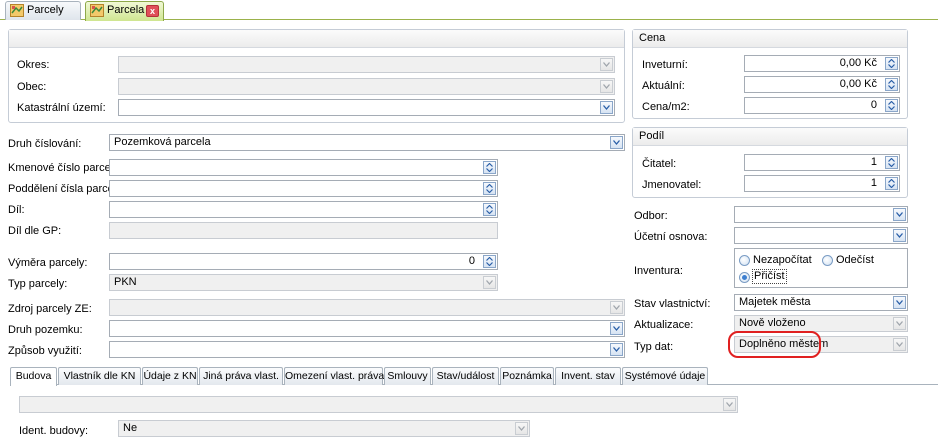 The width and height of the screenshot is (938, 437). Describe the element at coordinates (367, 142) in the screenshot. I see `druh-cislovani-combo: Pozemková parcela` at that location.